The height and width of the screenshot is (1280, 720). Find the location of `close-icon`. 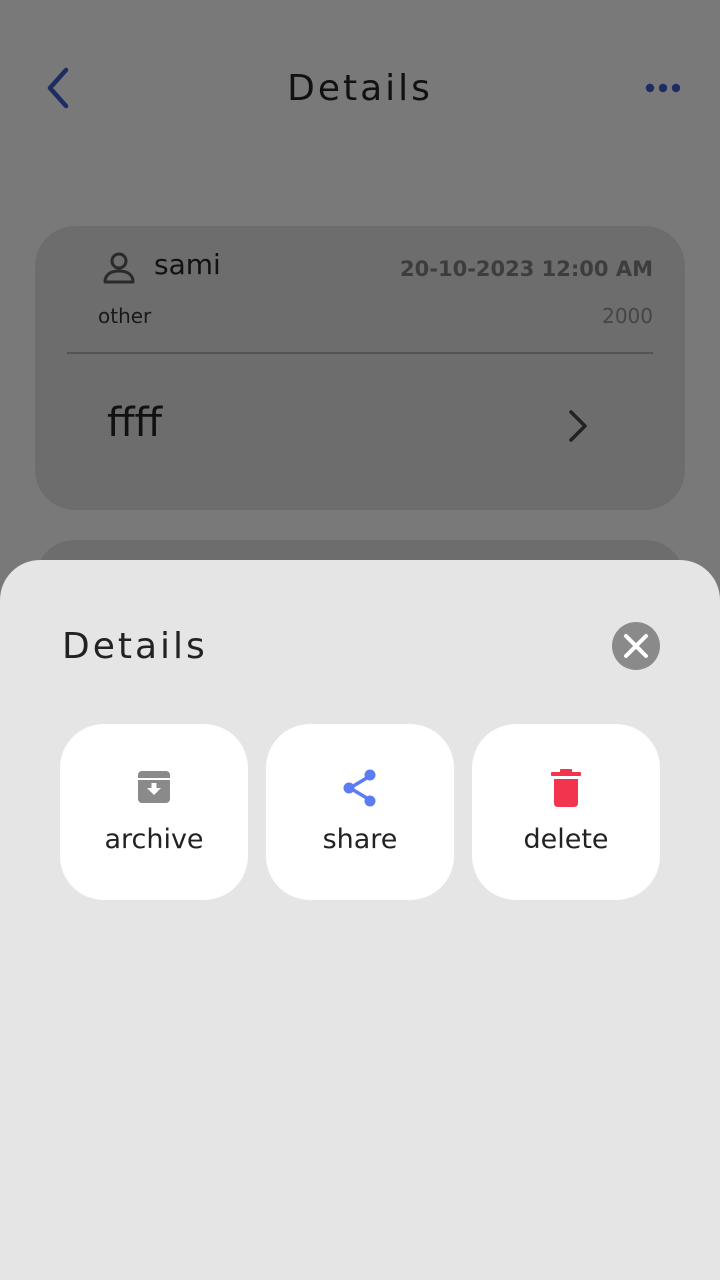

close-icon is located at coordinates (636, 646).